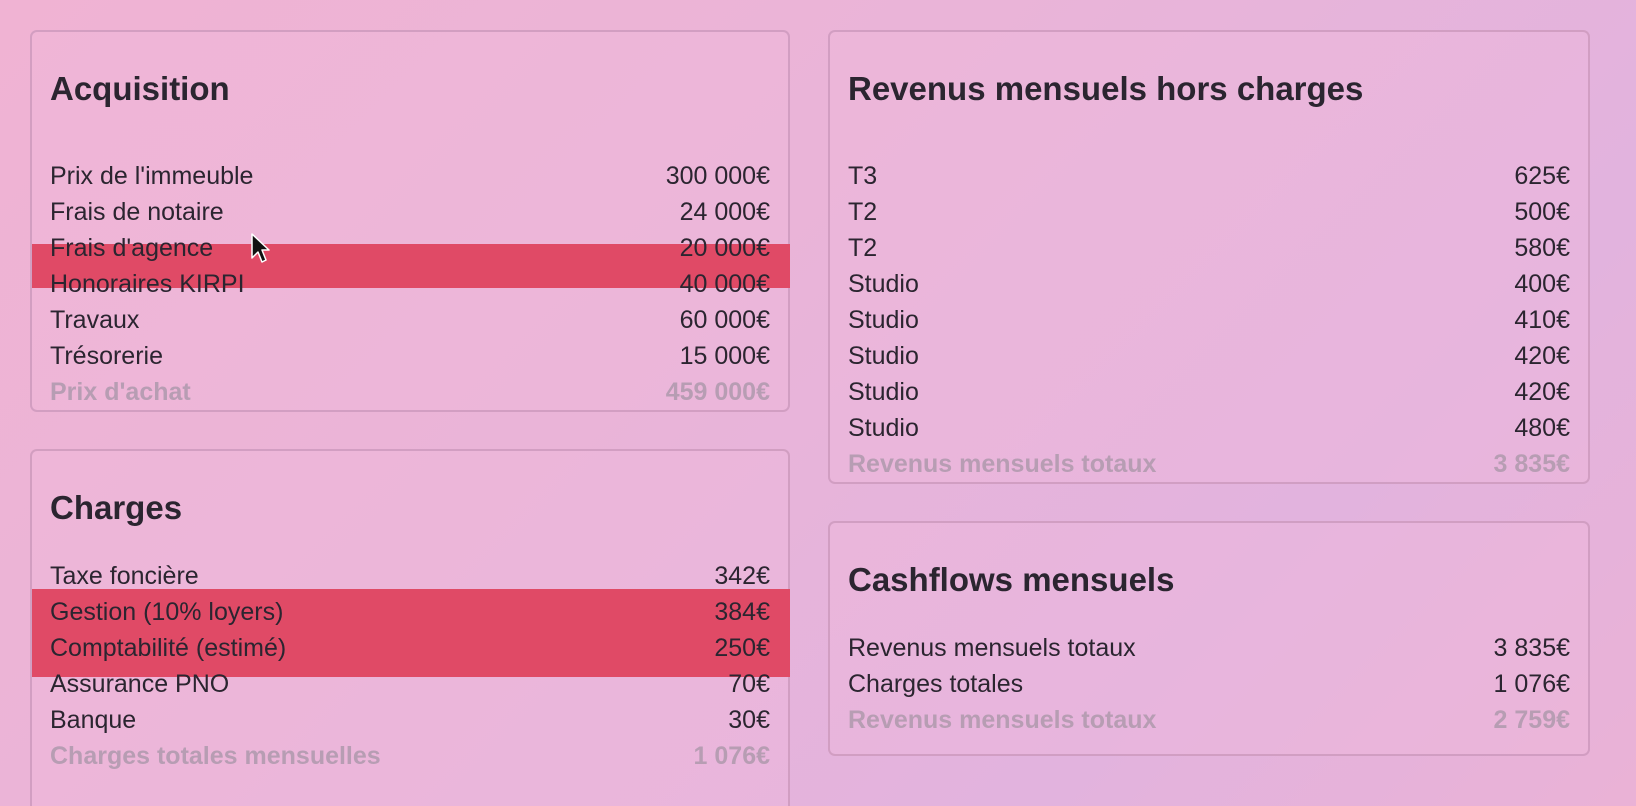 Image resolution: width=1636 pixels, height=806 pixels. Describe the element at coordinates (724, 356) in the screenshot. I see `row-value: 15 000€` at that location.